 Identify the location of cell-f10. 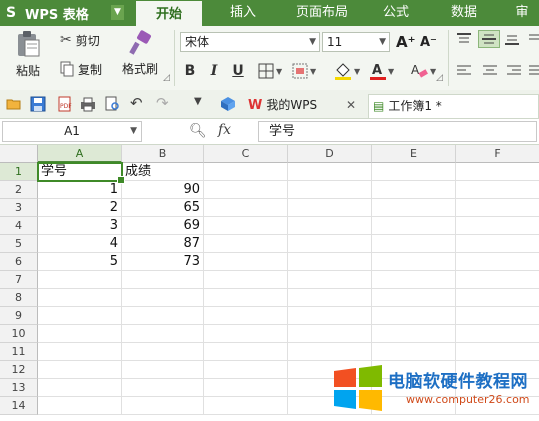
(497, 334).